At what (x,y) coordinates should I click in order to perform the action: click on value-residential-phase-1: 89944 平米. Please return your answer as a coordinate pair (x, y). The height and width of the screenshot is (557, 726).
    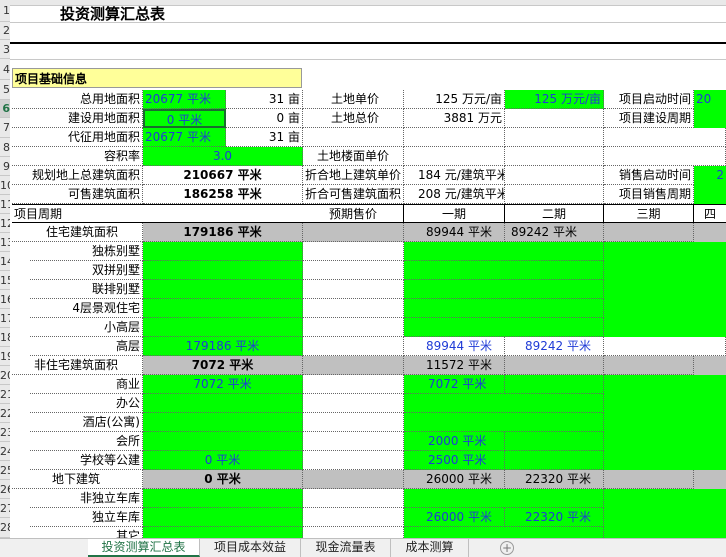
    Looking at the image, I should click on (454, 232).